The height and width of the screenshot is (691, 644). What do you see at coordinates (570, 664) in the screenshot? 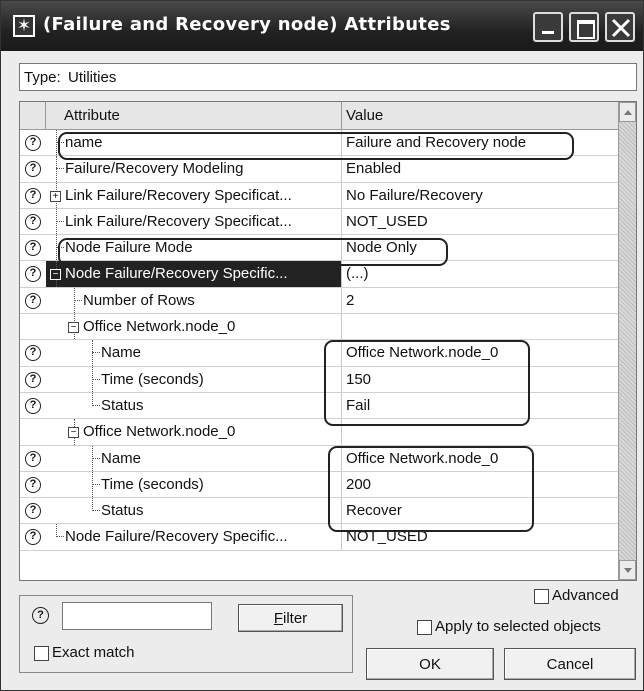
I see `cancel-button: Cancel` at bounding box center [570, 664].